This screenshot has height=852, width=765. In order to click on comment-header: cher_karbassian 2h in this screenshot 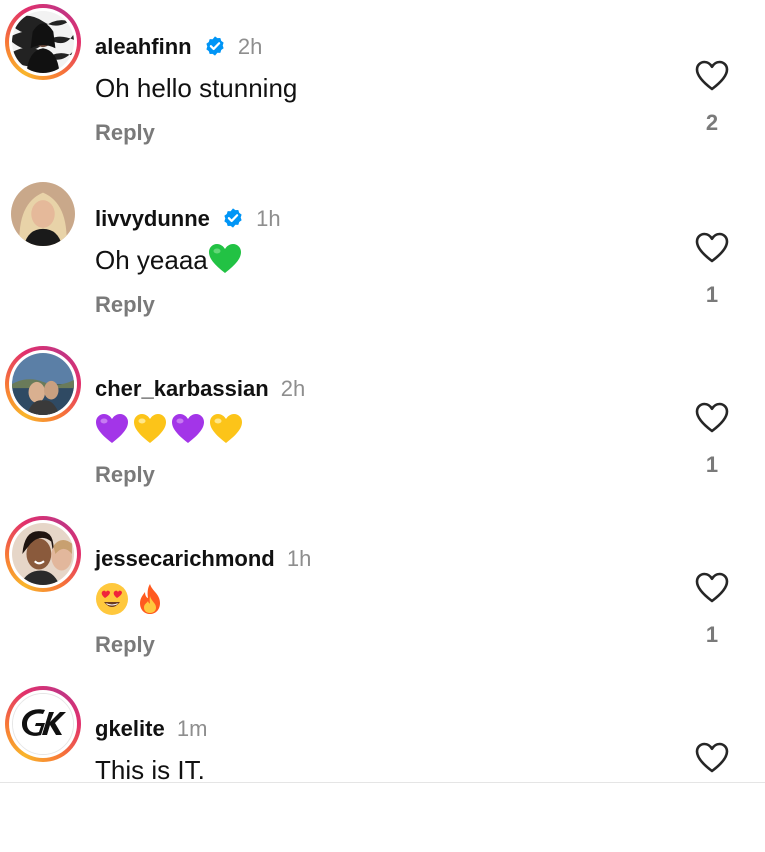, I will do `click(200, 389)`.